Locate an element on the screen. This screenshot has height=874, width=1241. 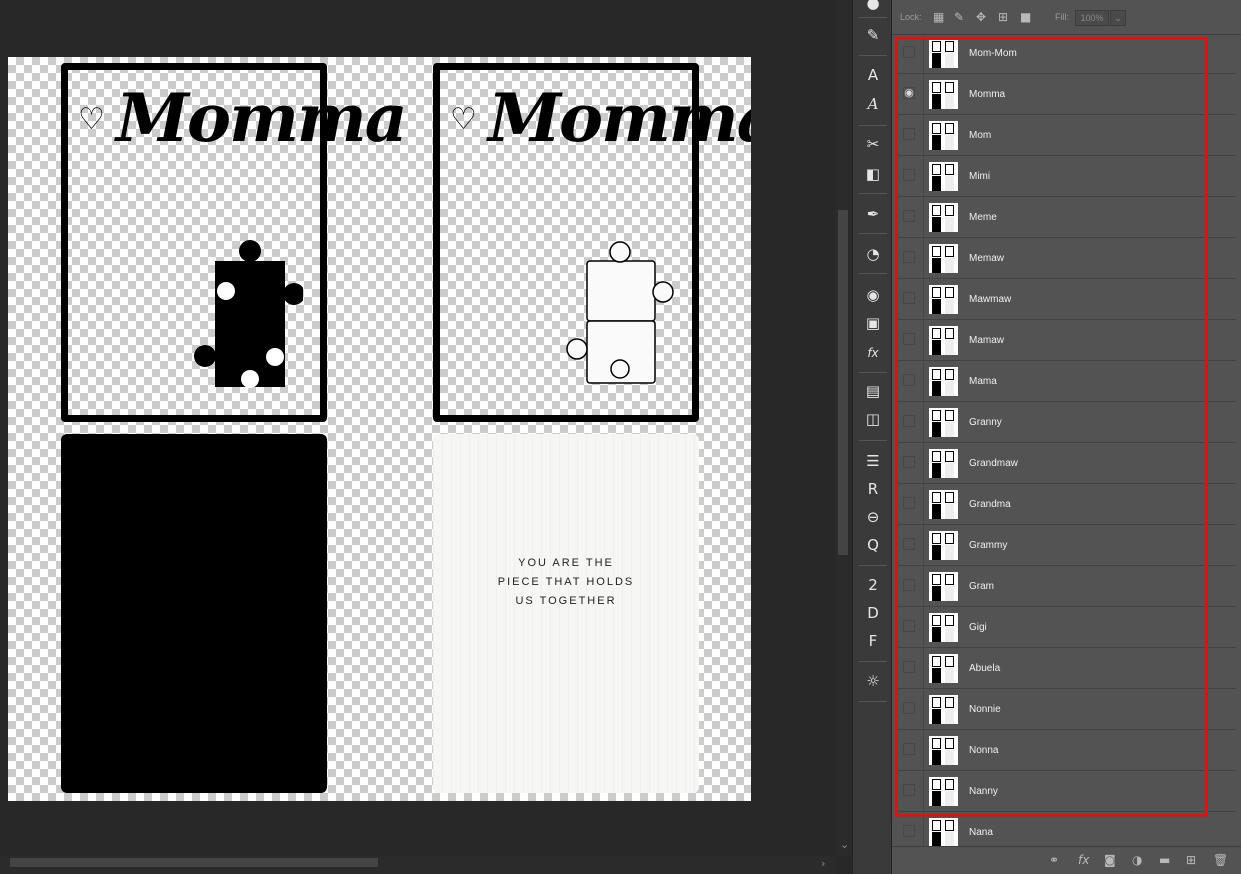
layer-row: Granny is located at coordinates (1066, 422).